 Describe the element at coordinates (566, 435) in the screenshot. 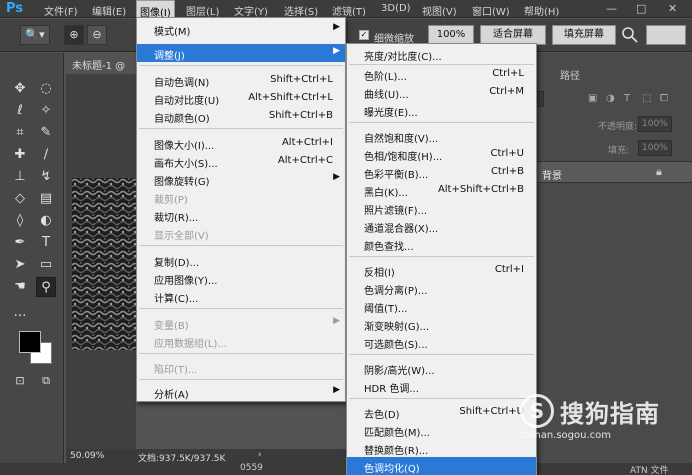

I see `watermark-url: zhinan.sogou.com` at that location.